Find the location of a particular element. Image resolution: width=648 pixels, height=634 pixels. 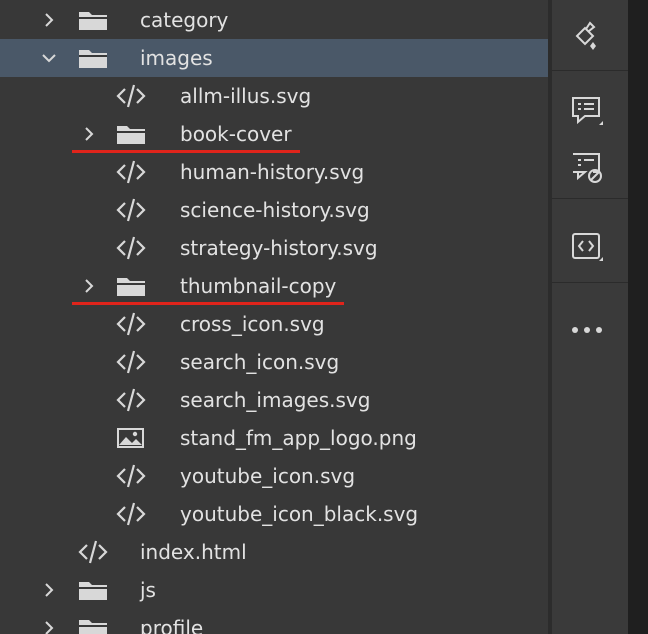

tree-file-row: search_icon.svg is located at coordinates (274, 362).